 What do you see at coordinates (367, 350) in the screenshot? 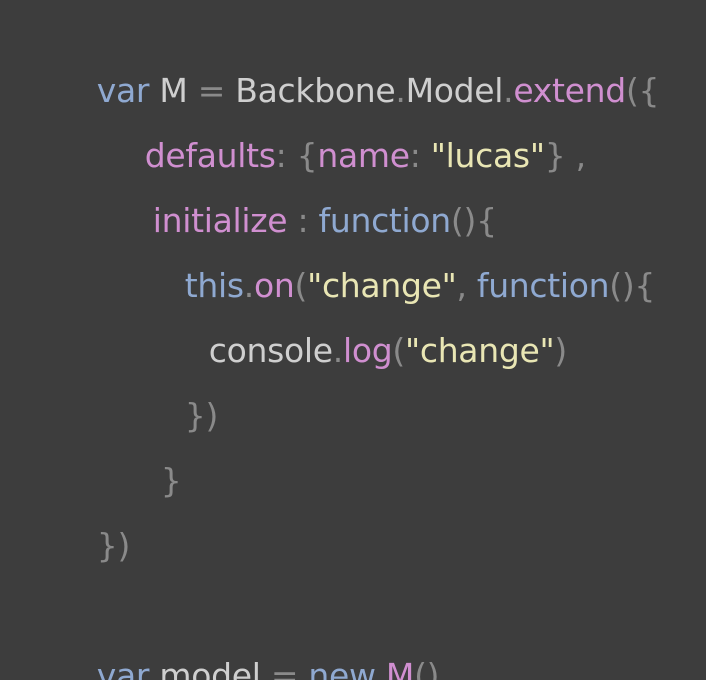
I see `method-log: log` at bounding box center [367, 350].